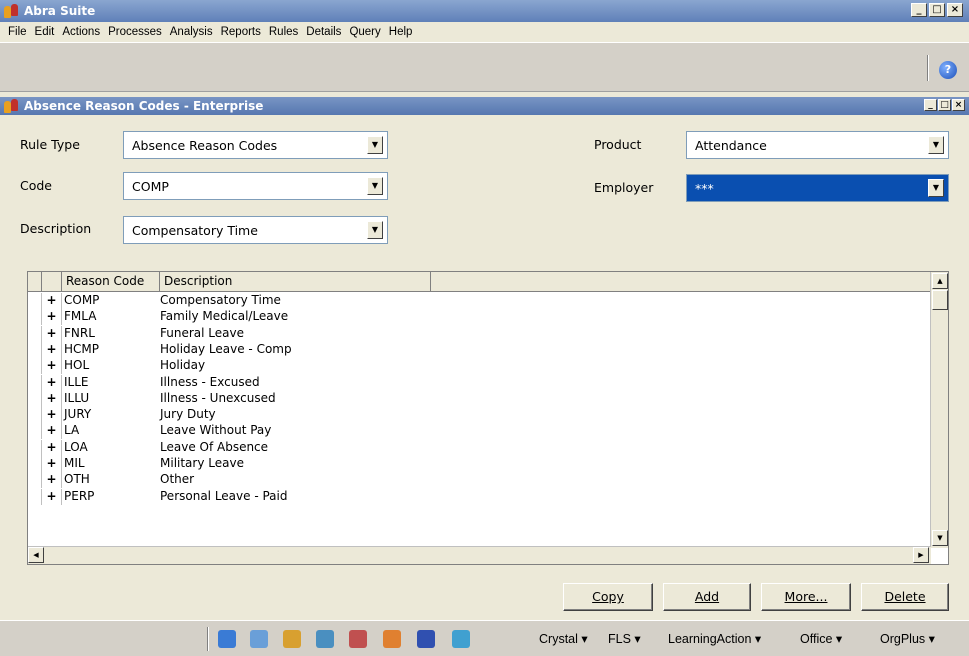 The image size is (969, 656). What do you see at coordinates (292, 639) in the screenshot?
I see `people-icon` at bounding box center [292, 639].